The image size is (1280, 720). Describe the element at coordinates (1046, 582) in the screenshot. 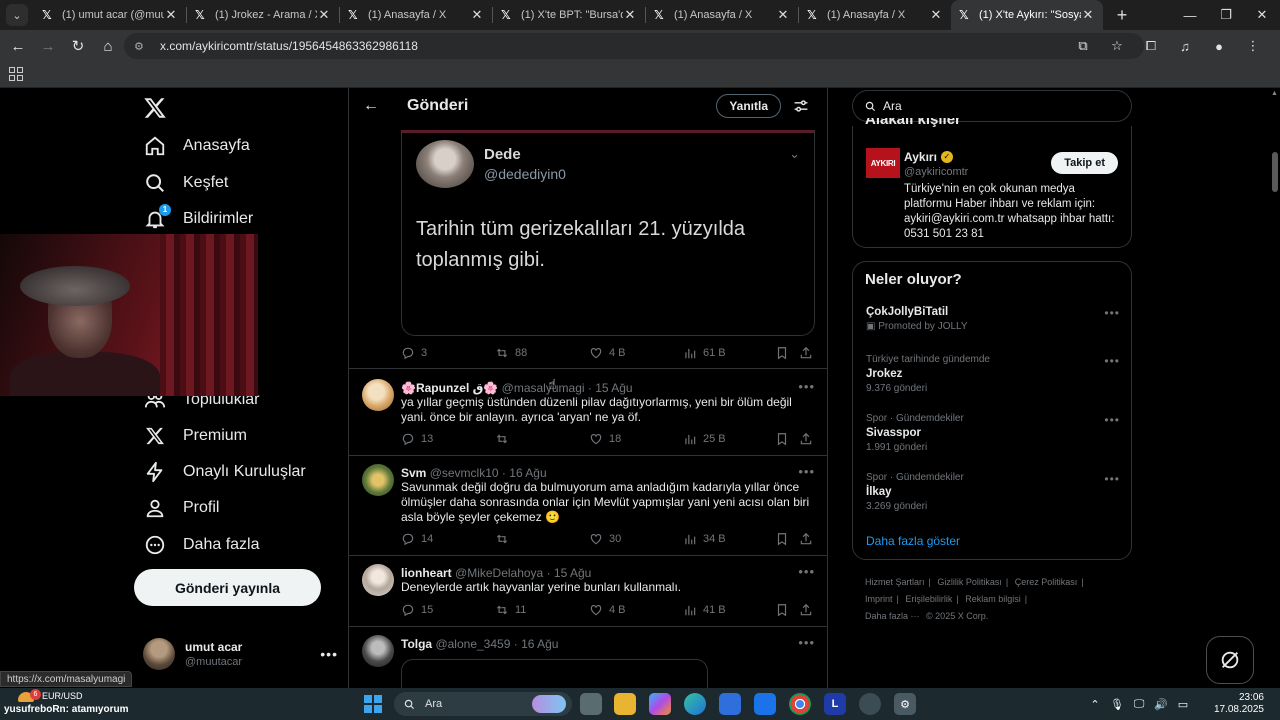

I see `footer-link: Çerez Politikası` at that location.